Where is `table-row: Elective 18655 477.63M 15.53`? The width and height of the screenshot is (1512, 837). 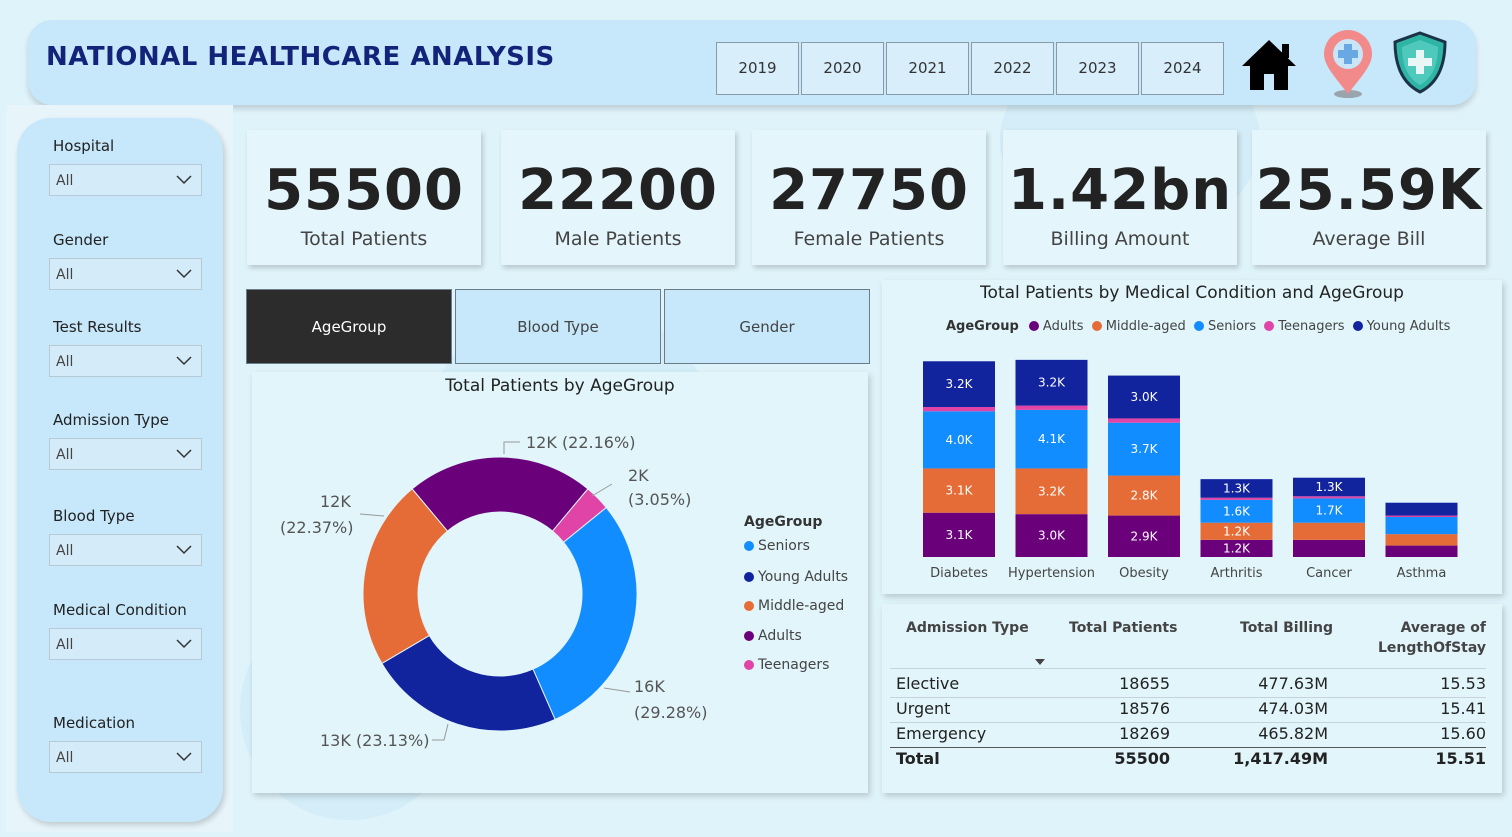 table-row: Elective 18655 477.63M 15.53 is located at coordinates (1192, 684).